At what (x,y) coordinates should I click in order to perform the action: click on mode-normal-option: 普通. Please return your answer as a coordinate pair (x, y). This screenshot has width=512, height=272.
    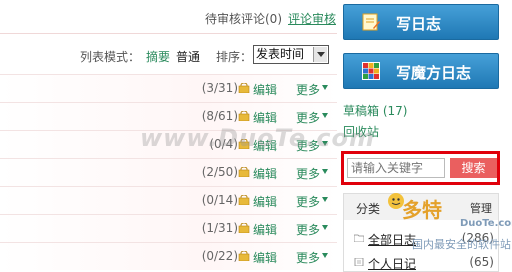
    Looking at the image, I should click on (188, 56).